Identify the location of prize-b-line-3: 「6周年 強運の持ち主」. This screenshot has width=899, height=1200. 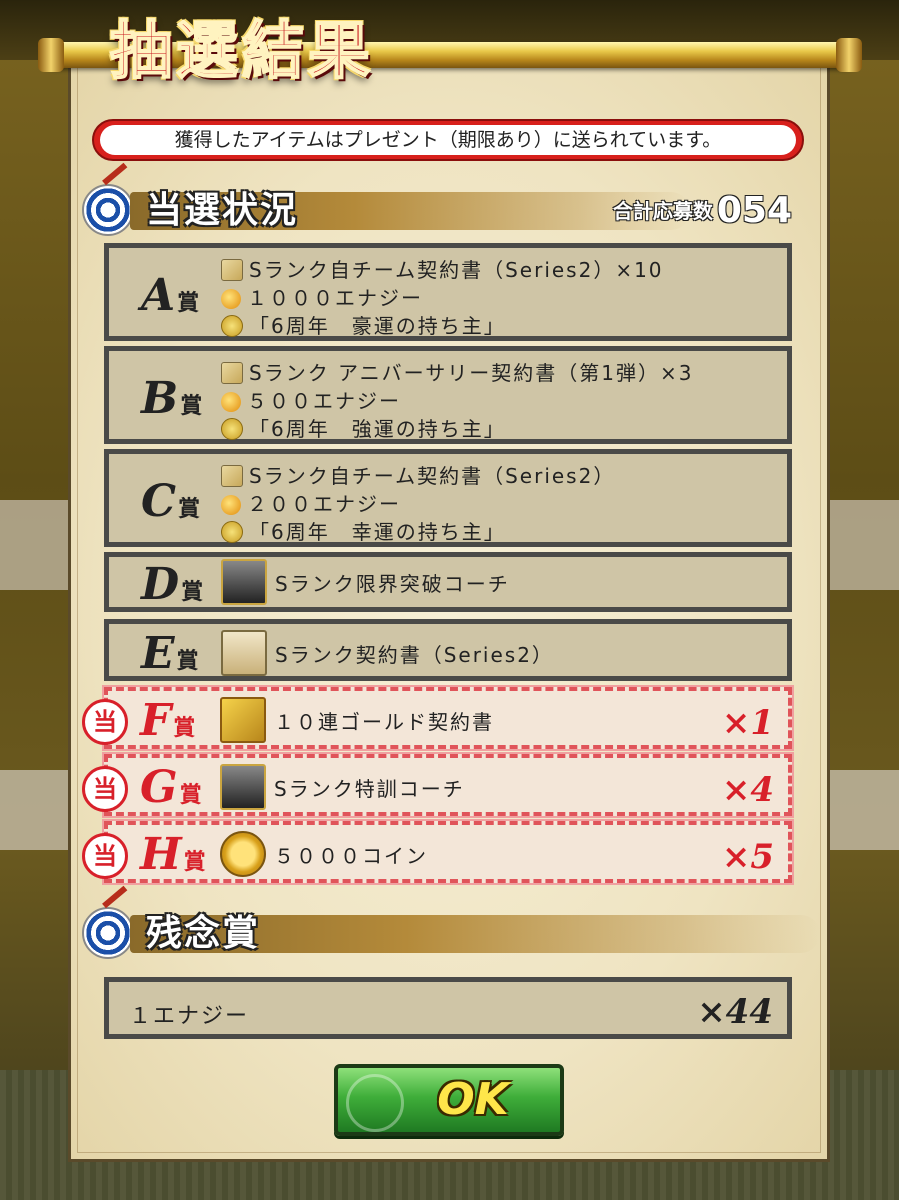
(363, 427).